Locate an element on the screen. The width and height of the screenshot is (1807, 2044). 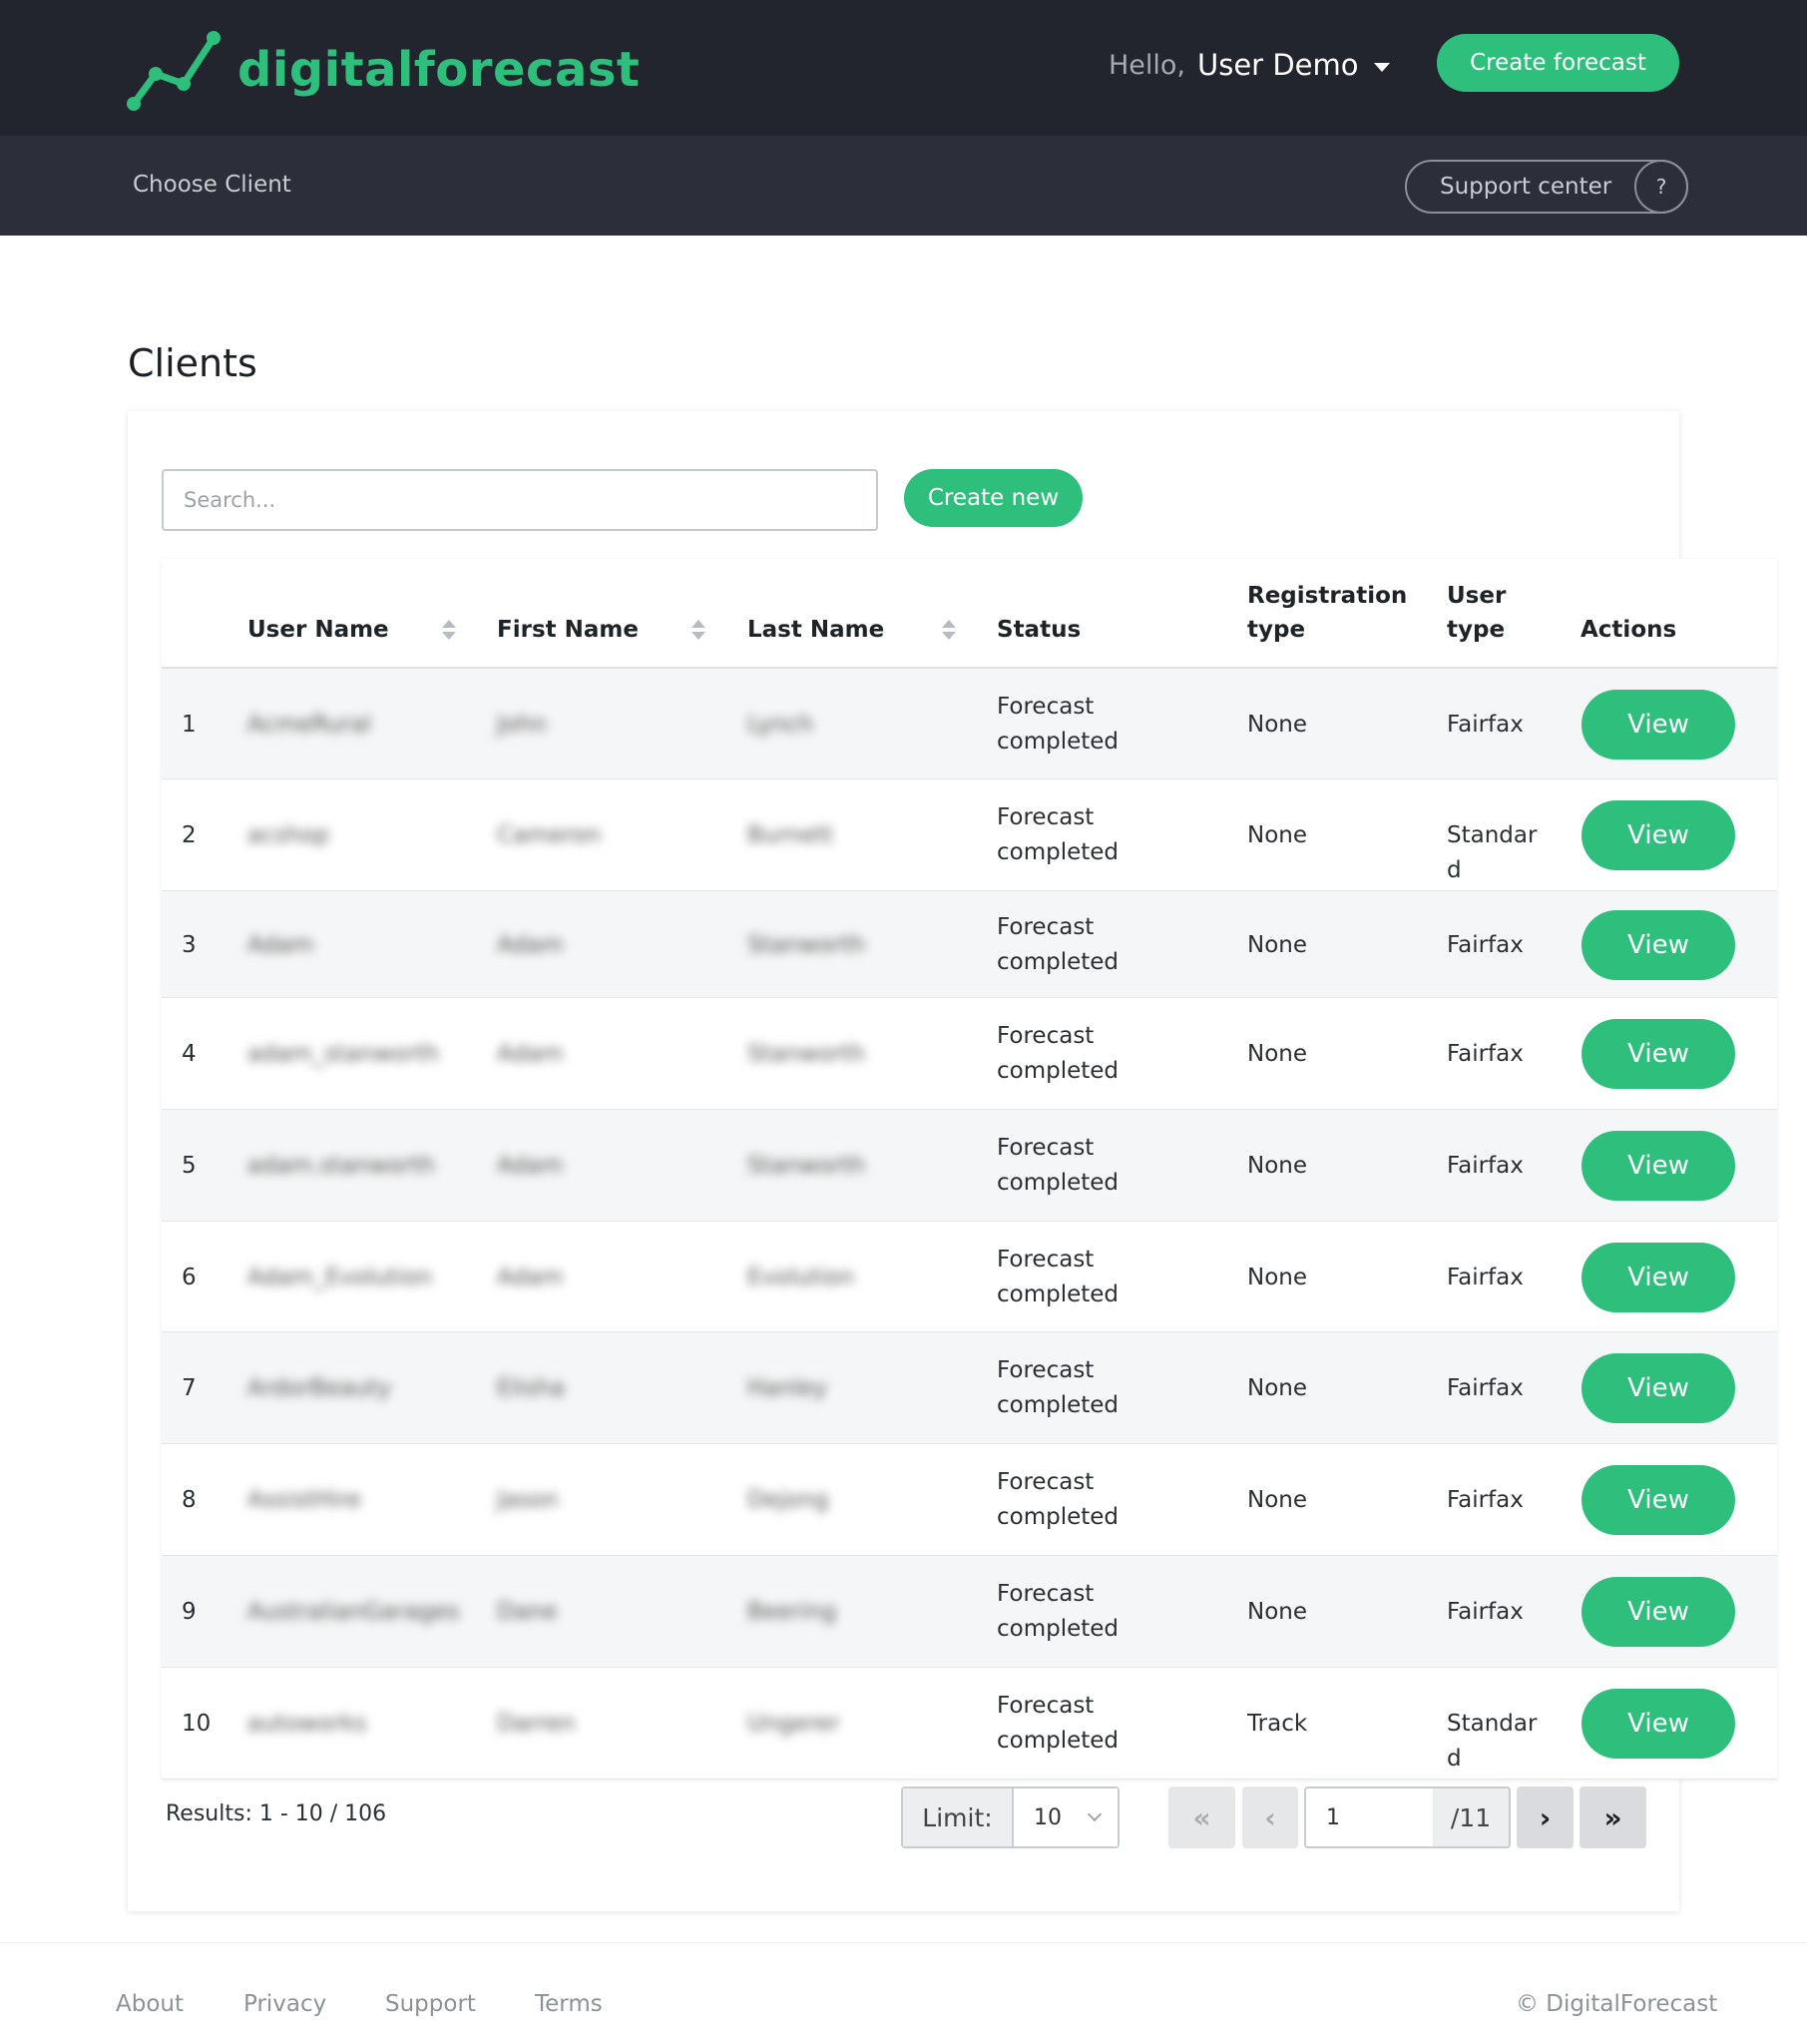
row-number: 4 is located at coordinates (189, 1054).